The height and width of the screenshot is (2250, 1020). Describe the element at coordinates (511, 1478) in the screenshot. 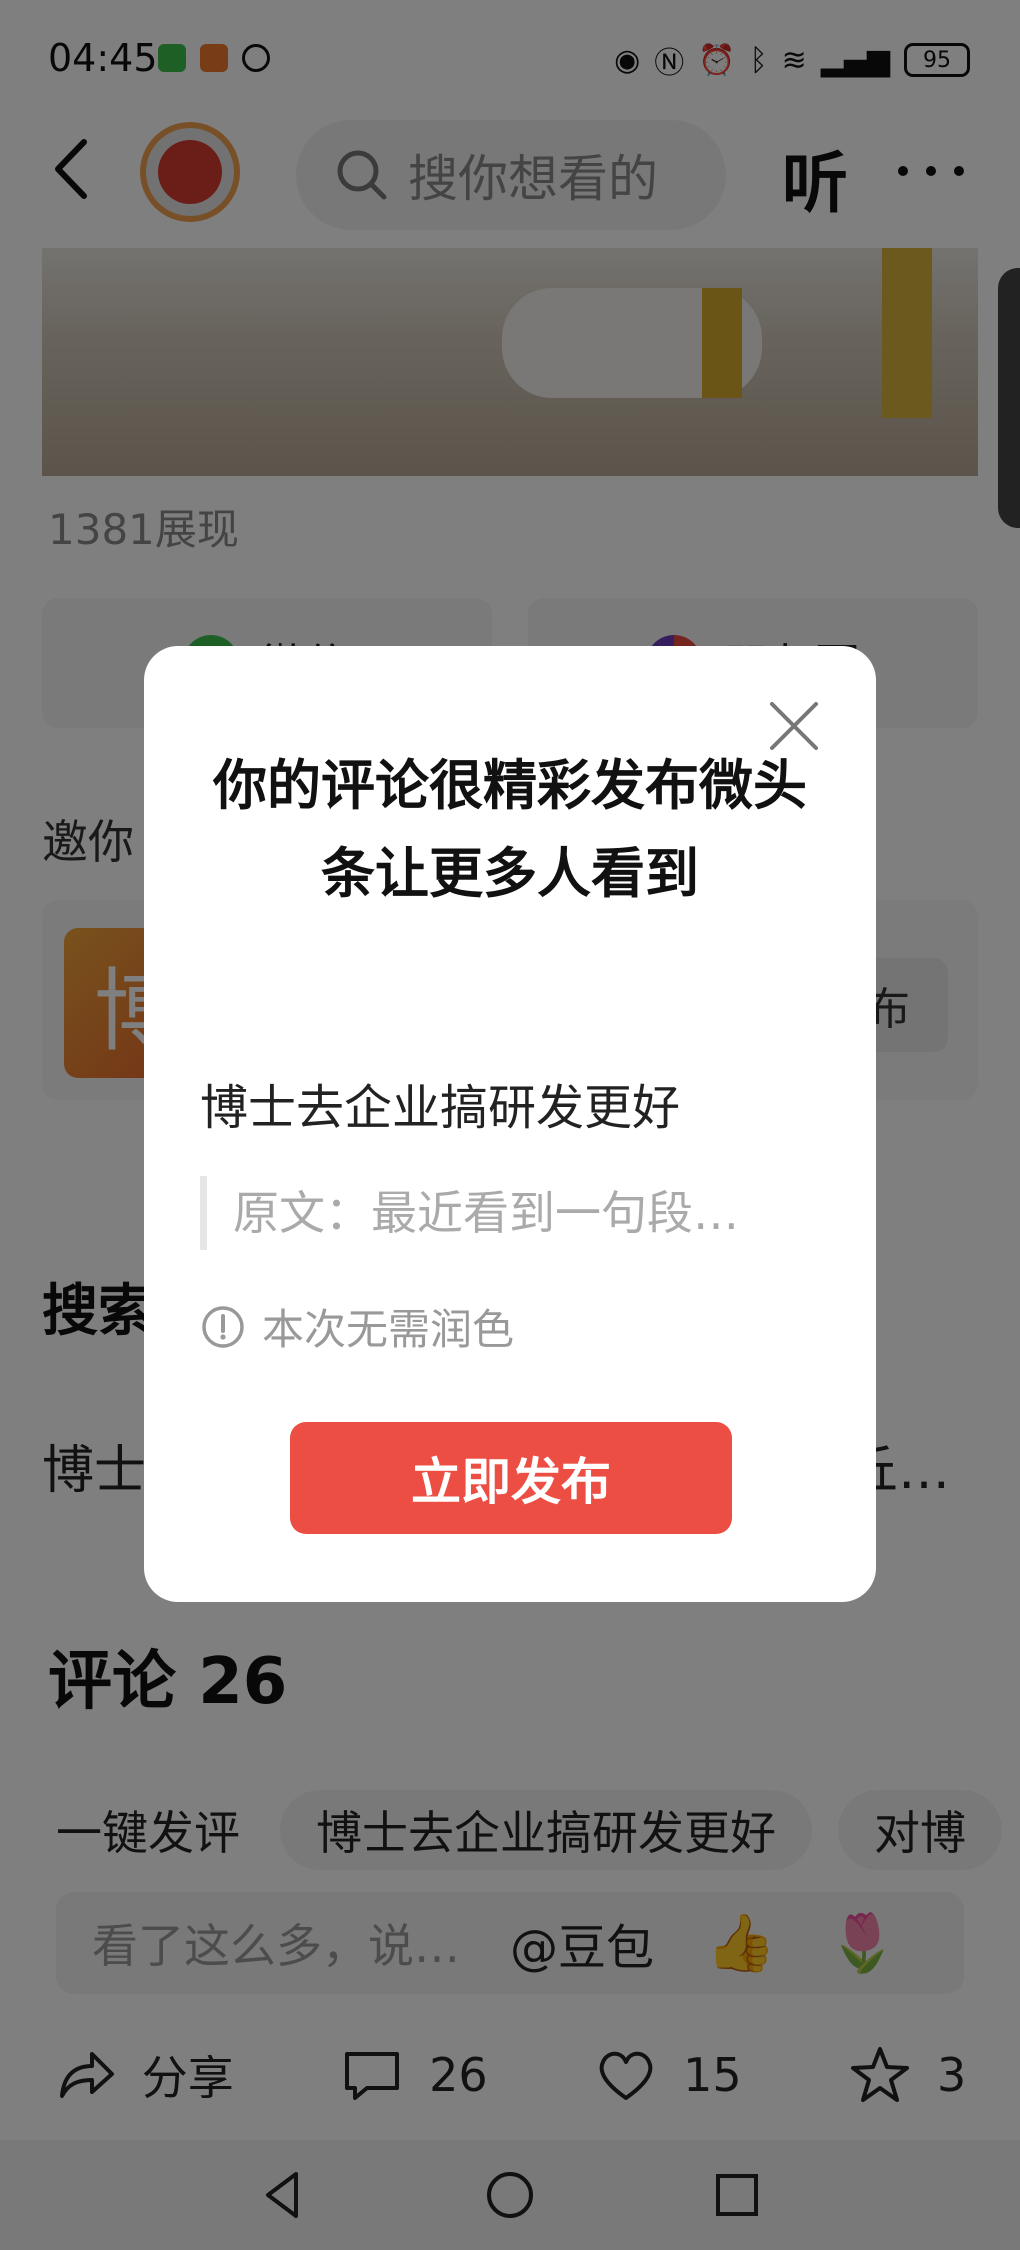

I see `publish-now-button: 立即发布` at that location.